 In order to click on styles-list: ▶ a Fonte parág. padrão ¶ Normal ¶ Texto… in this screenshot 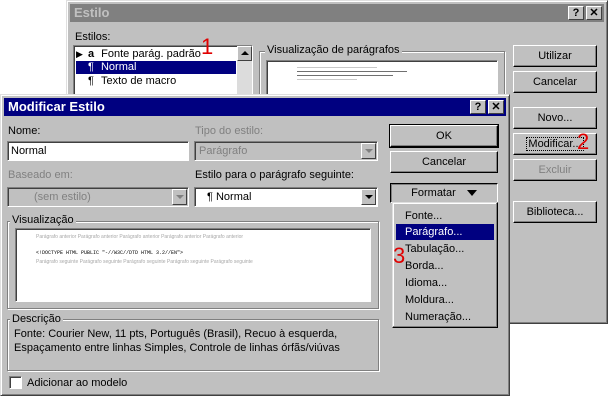, I will do `click(163, 71)`.